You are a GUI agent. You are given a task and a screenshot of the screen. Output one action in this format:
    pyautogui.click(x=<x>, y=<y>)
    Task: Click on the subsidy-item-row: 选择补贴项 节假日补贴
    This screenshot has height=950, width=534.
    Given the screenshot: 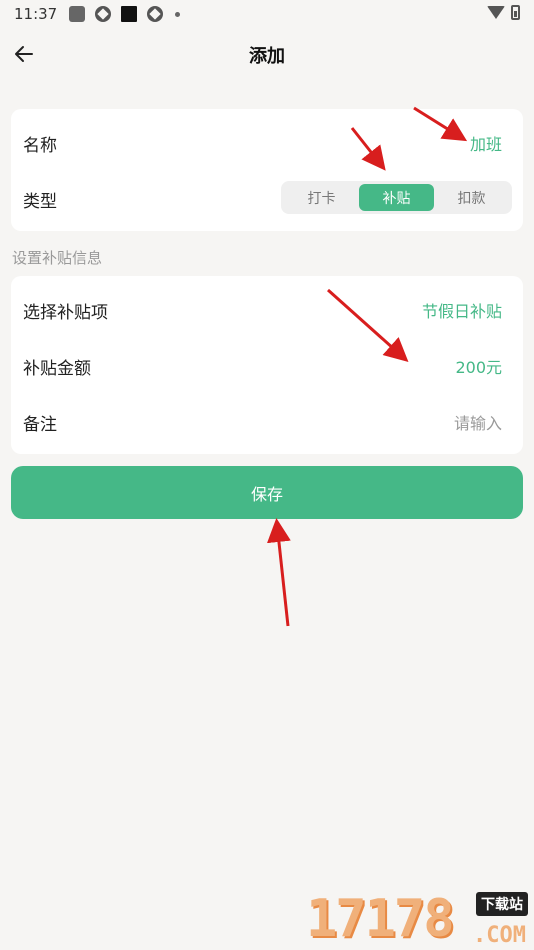 What is the action you would take?
    pyautogui.click(x=267, y=310)
    